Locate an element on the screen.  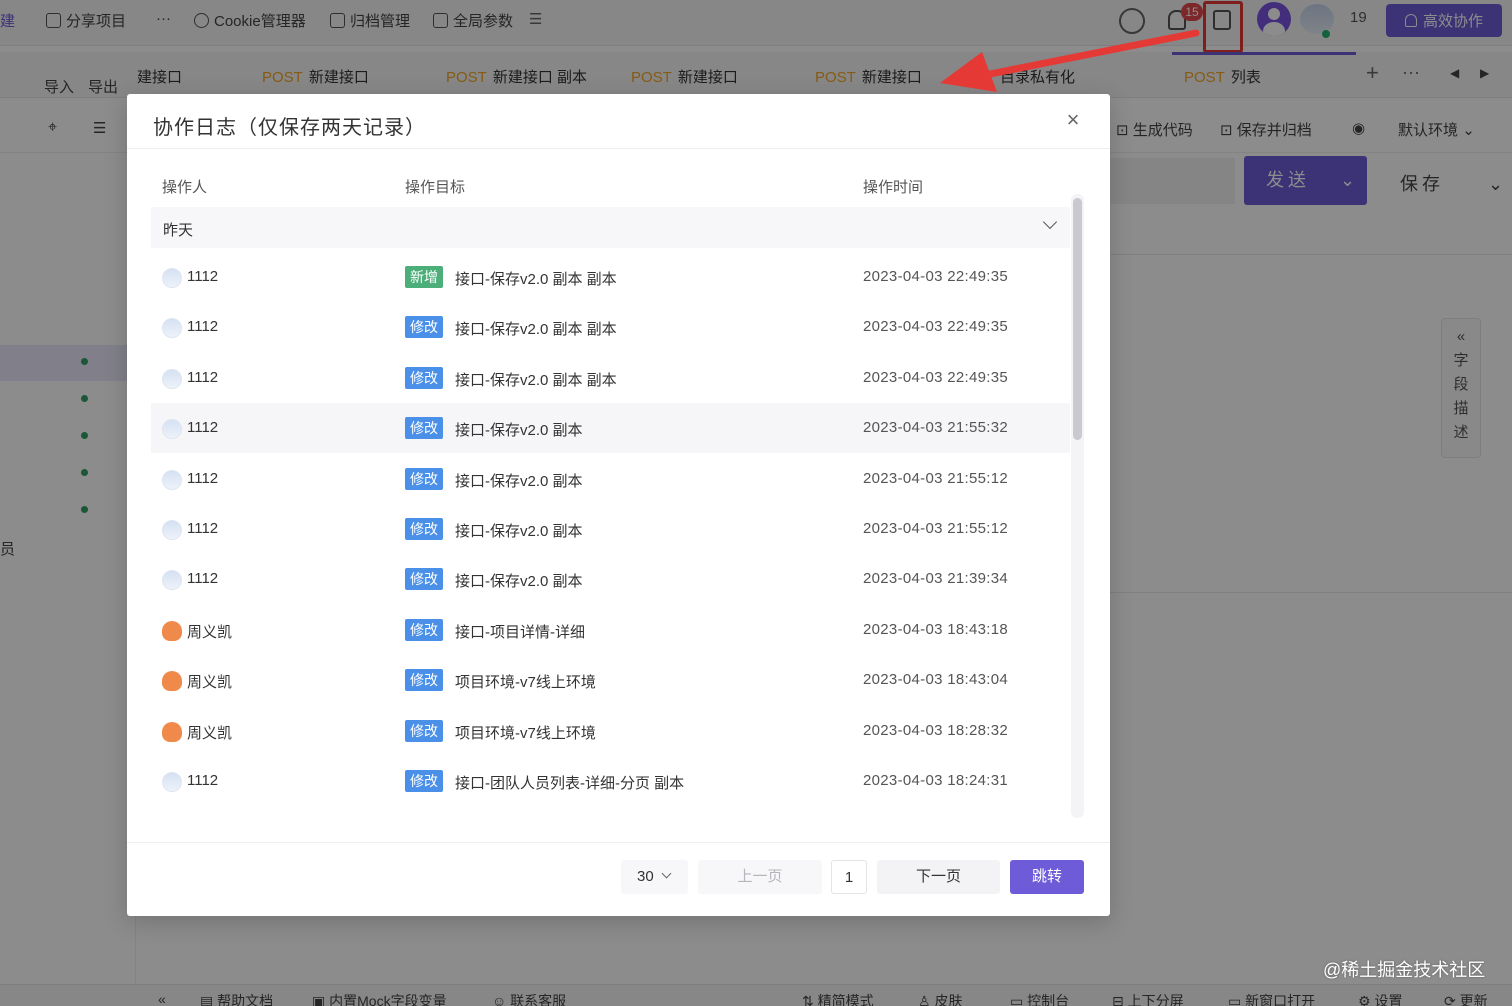
log-row: 1112 新增 接口-保存v2.0 副本 副本 2023-04-03 22:49:35 is located at coordinates (610, 277).